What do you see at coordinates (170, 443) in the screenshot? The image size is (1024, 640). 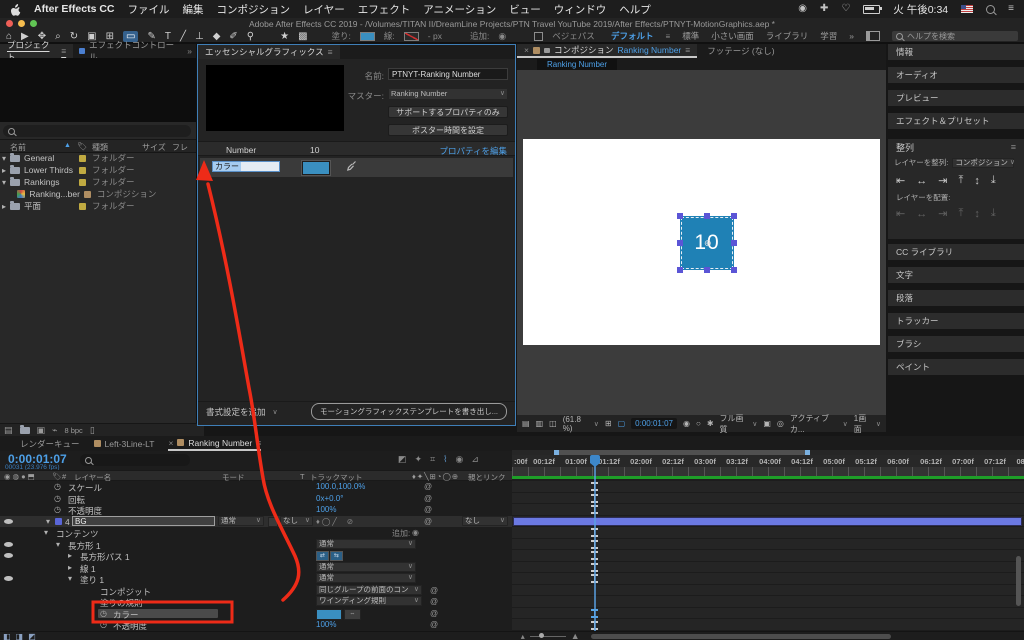 I see `close-tab-icon: ×` at bounding box center [170, 443].